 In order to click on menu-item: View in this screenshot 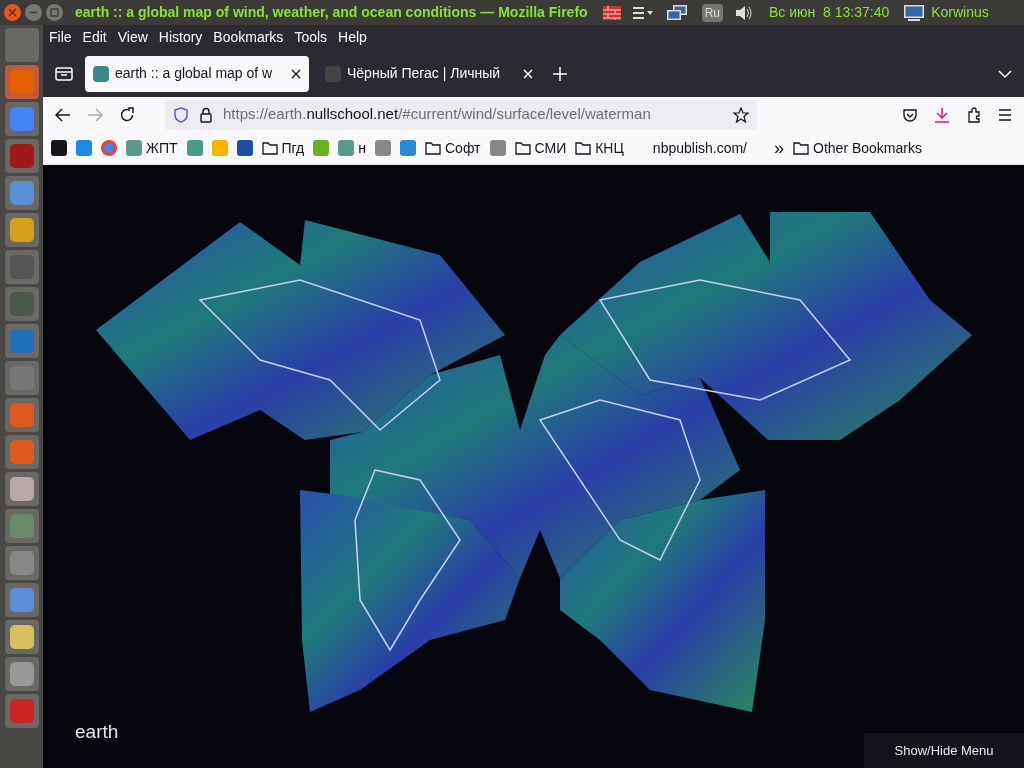, I will do `click(132, 37)`.